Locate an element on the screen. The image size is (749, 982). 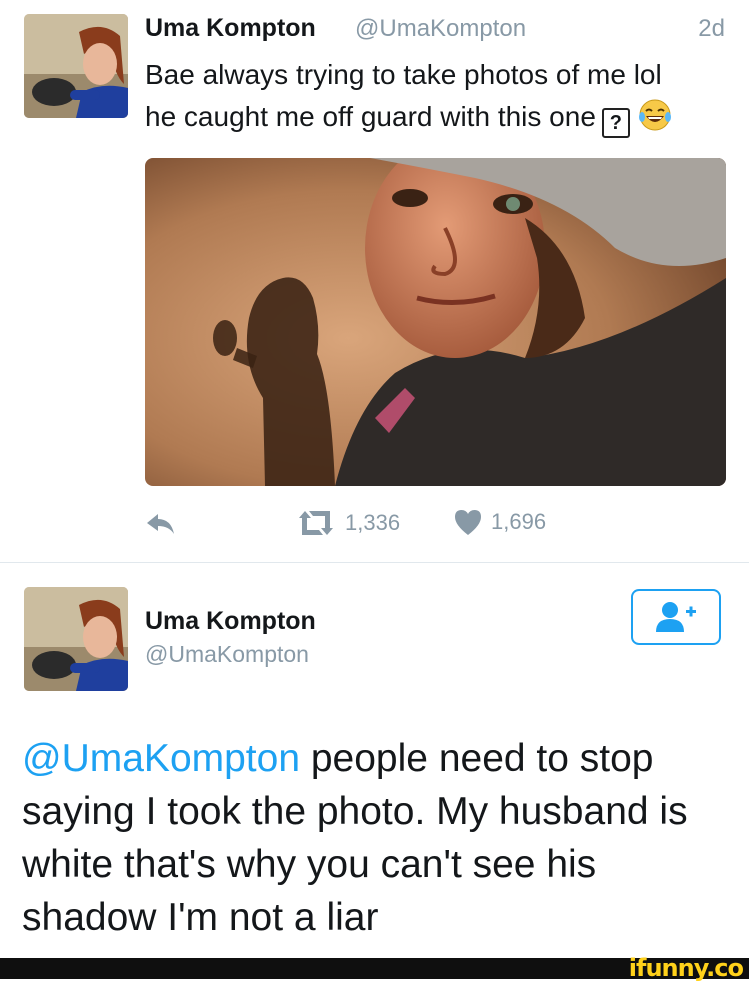
heart-icon is located at coordinates (468, 522).